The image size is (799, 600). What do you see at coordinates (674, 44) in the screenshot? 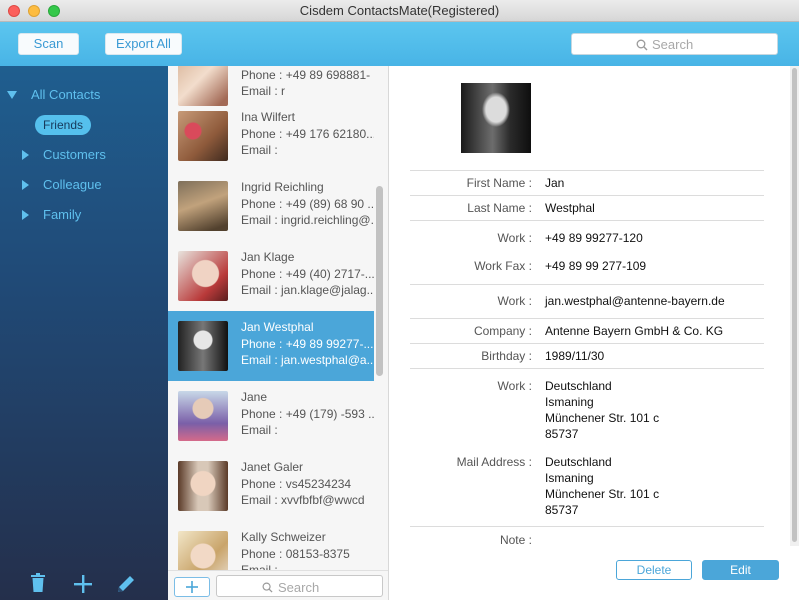
I see `toolbar-search-input: Search` at bounding box center [674, 44].